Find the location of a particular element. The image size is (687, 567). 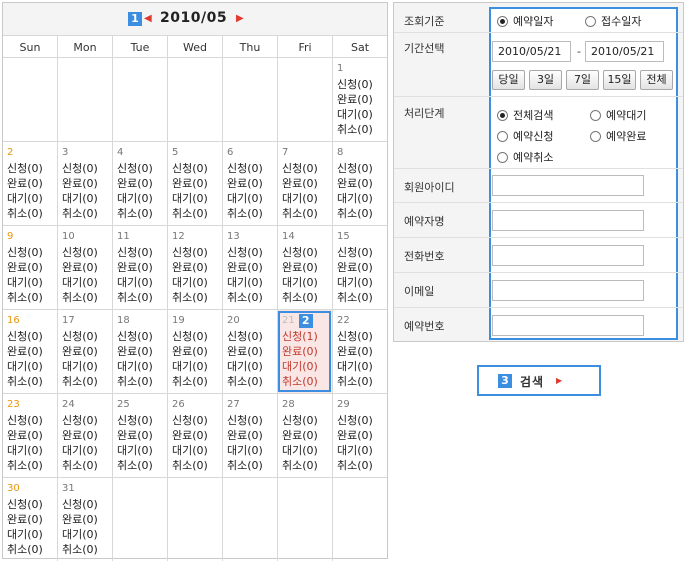

day-cell: 20 신청(0) 완료(0) 대기(0) 취소(0) is located at coordinates (249, 351).